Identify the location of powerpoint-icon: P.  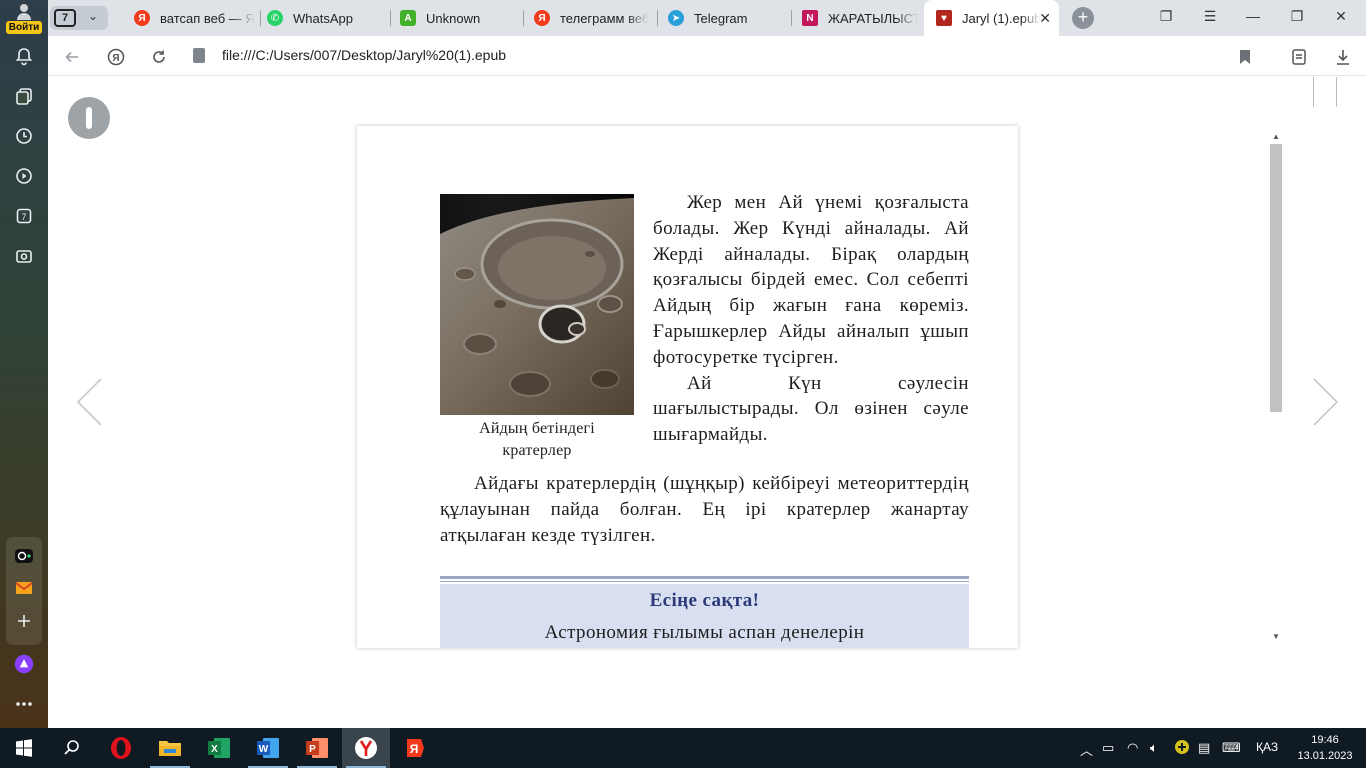
(317, 748).